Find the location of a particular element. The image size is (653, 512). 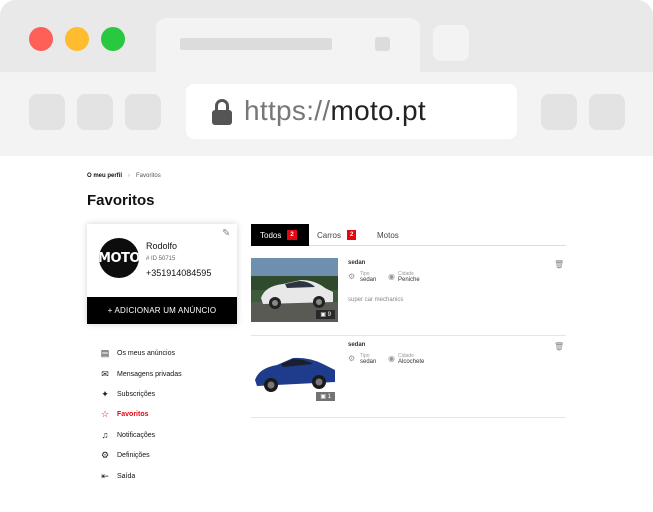

city-field: Cidade Peniche is located at coordinates (409, 277).